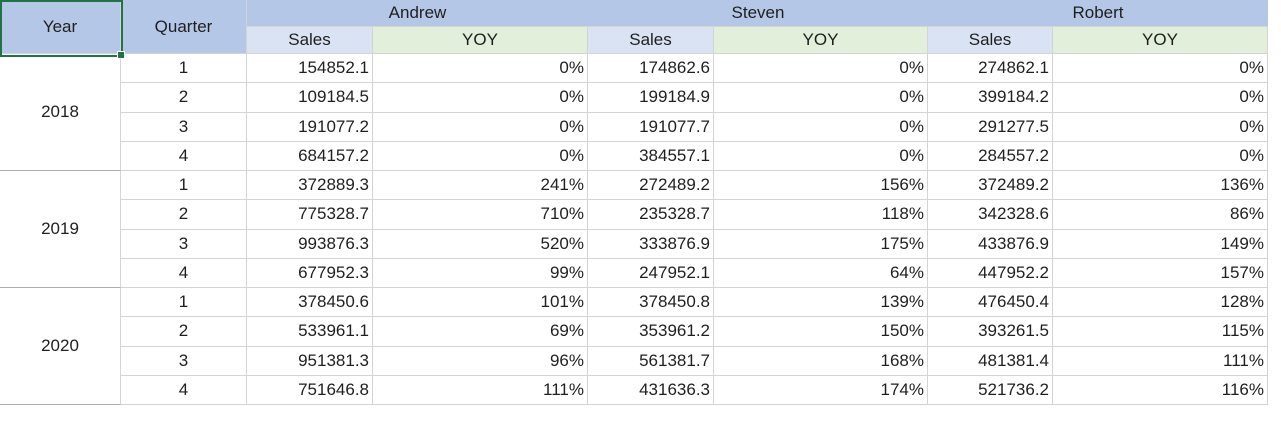 The height and width of the screenshot is (426, 1281). I want to click on sales-value-cell: 447952.2, so click(990, 273).